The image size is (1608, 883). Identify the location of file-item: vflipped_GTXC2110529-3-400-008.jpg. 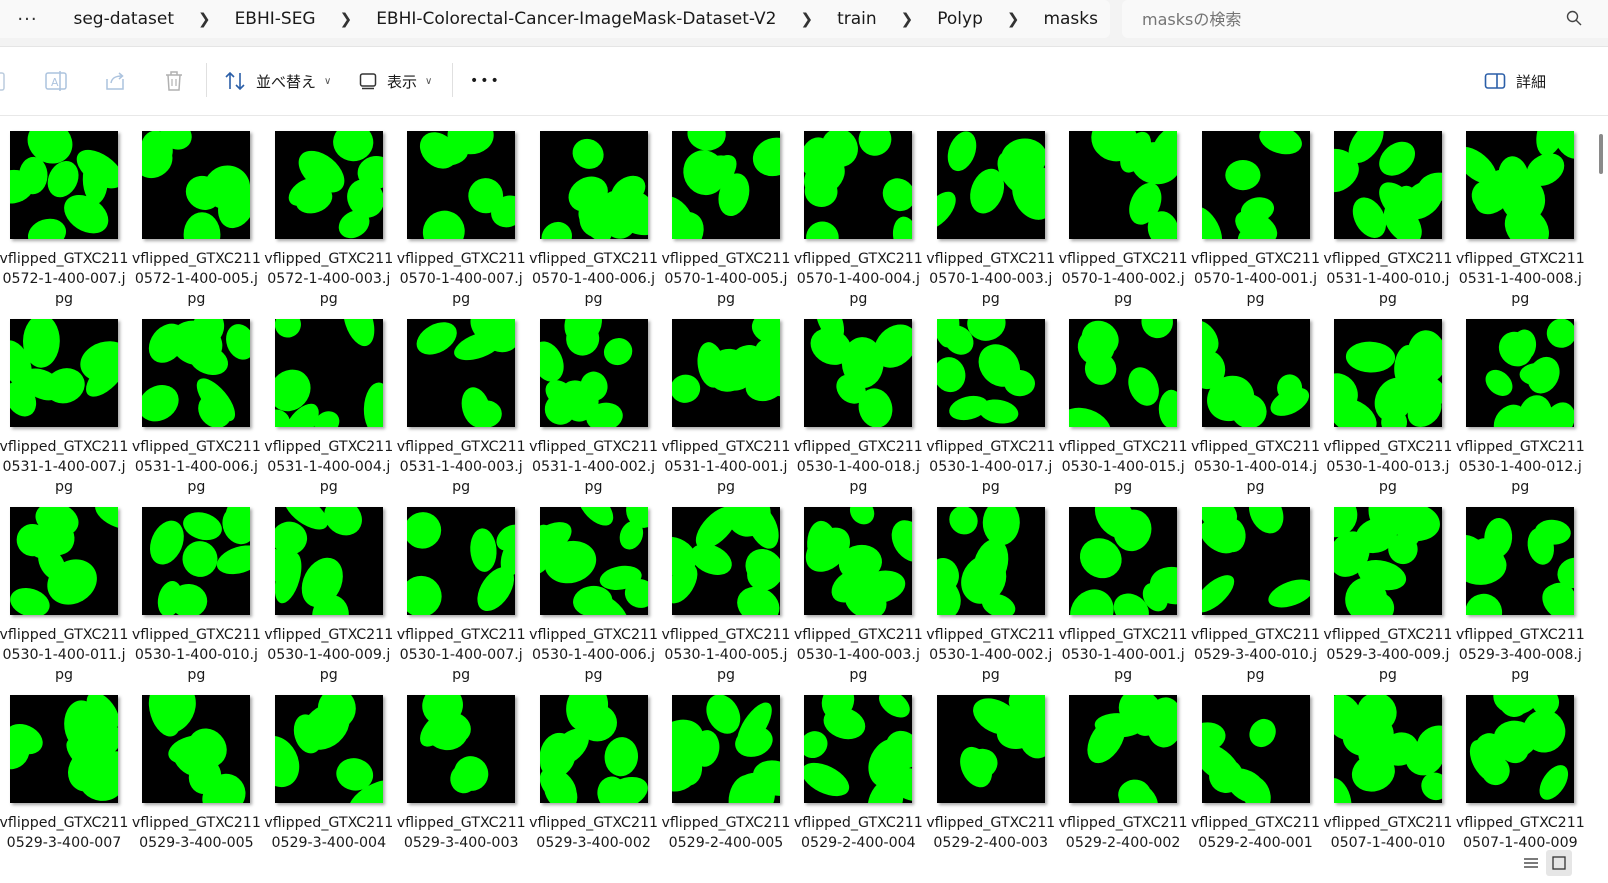
(1520, 601).